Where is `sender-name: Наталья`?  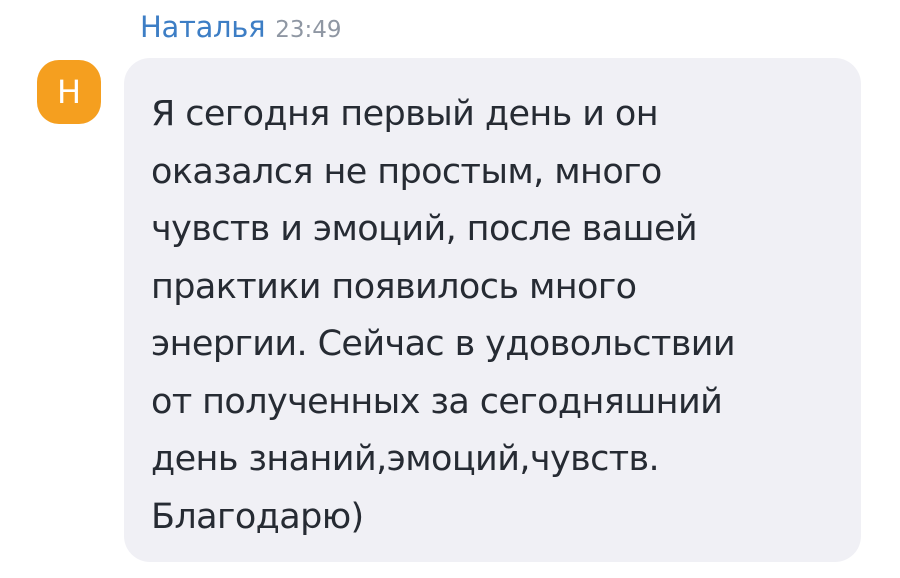
sender-name: Наталья is located at coordinates (203, 27).